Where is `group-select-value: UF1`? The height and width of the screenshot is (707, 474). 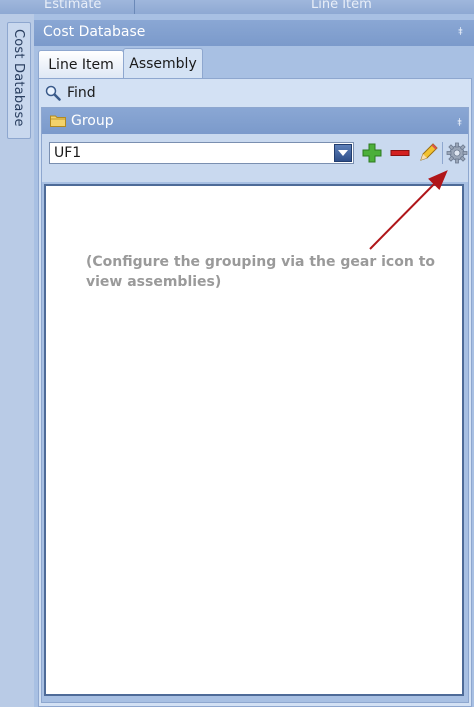
group-select-value: UF1 is located at coordinates (68, 153).